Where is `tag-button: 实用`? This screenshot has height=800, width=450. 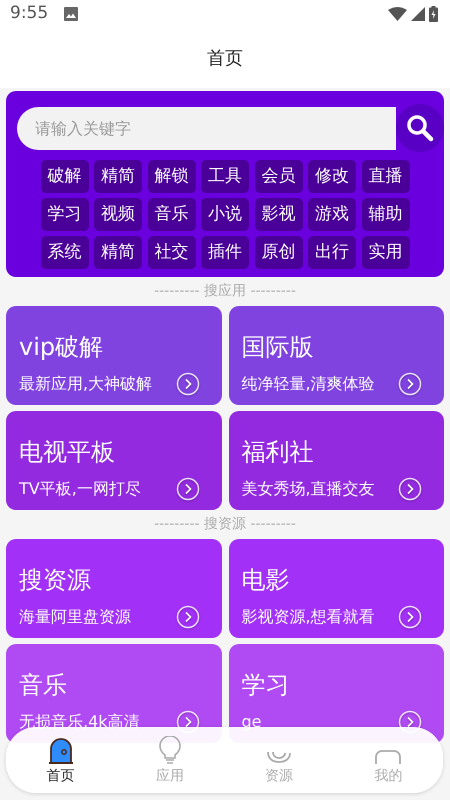
tag-button: 实用 is located at coordinates (386, 252).